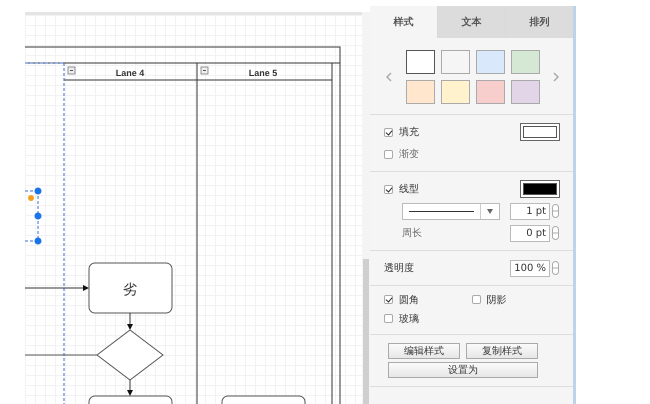 The image size is (650, 404). What do you see at coordinates (540, 189) in the screenshot?
I see `line-color-button` at bounding box center [540, 189].